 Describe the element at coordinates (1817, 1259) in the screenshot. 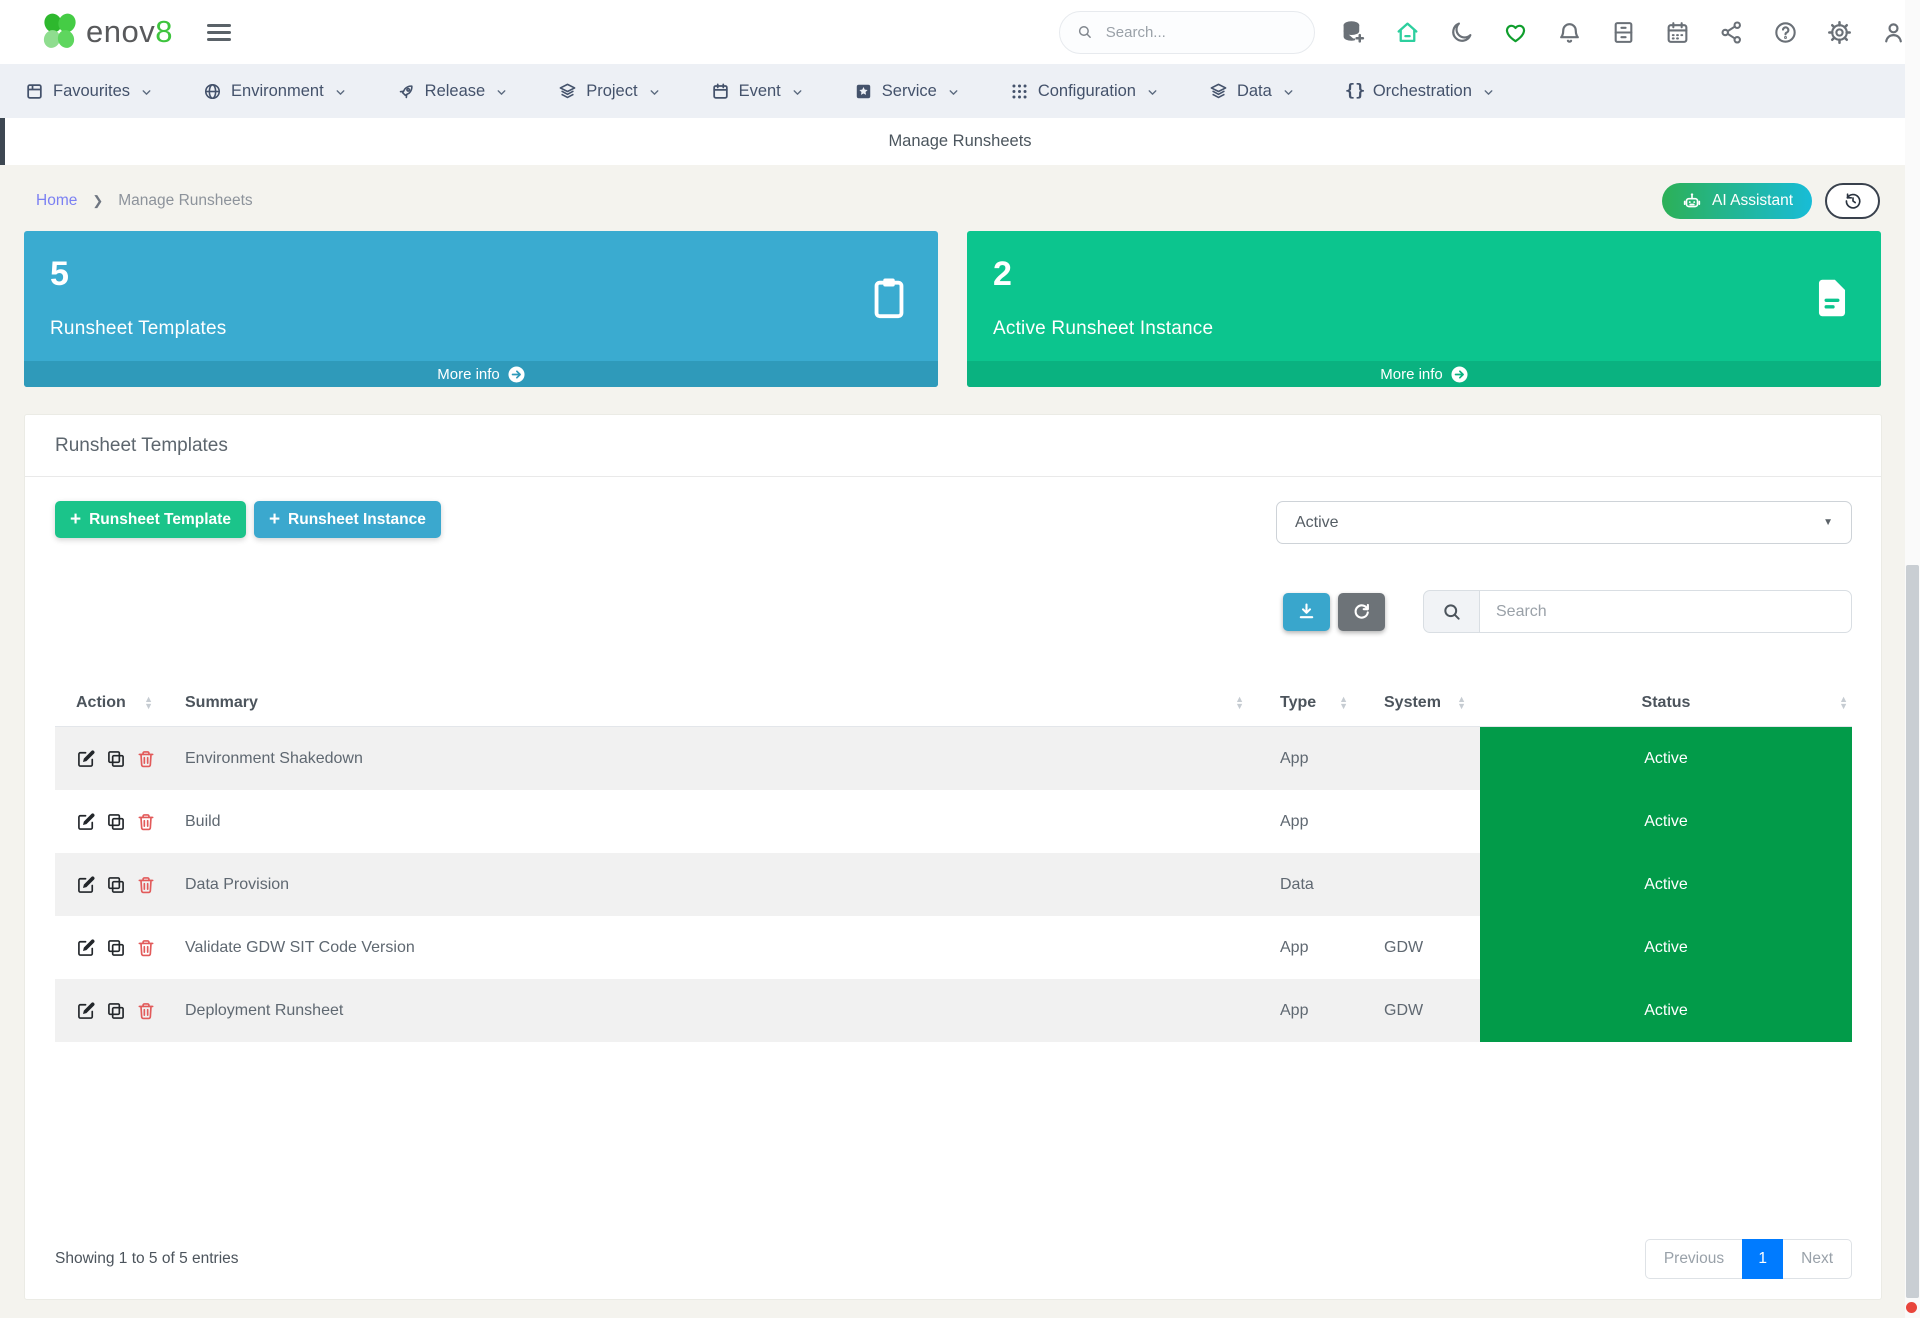

I see `pagination-next-button: Next` at that location.